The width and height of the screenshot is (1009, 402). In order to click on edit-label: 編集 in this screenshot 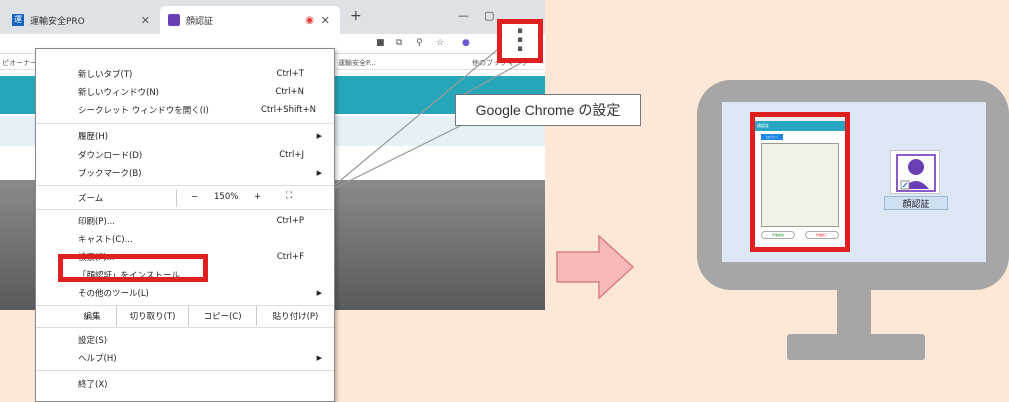, I will do `click(92, 317)`.